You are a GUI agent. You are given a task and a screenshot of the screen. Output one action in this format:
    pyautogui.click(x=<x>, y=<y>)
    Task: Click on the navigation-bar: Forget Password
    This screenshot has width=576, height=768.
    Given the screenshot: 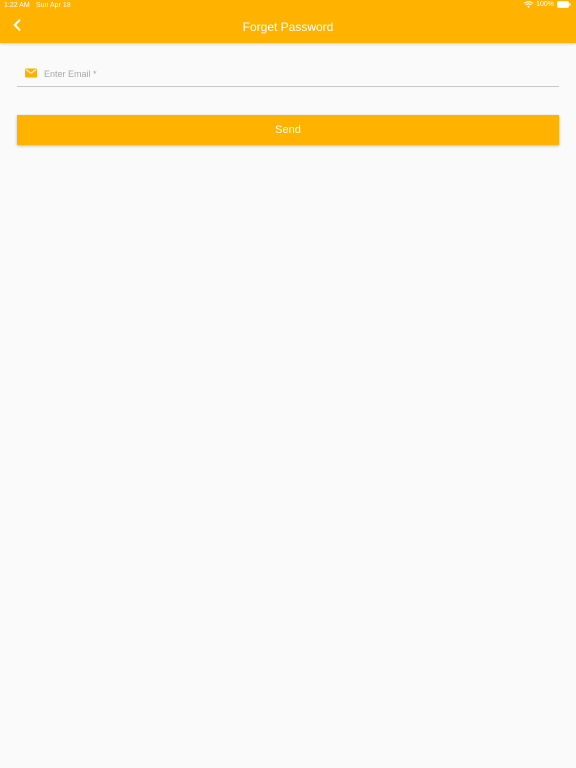 What is the action you would take?
    pyautogui.click(x=288, y=27)
    